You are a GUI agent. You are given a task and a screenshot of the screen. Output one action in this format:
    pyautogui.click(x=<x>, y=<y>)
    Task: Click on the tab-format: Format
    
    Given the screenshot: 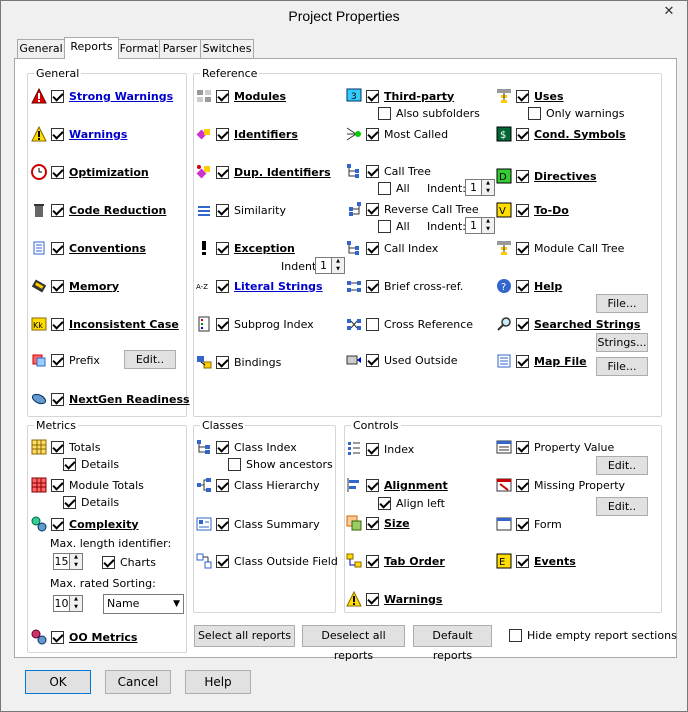 What is the action you would take?
    pyautogui.click(x=139, y=48)
    